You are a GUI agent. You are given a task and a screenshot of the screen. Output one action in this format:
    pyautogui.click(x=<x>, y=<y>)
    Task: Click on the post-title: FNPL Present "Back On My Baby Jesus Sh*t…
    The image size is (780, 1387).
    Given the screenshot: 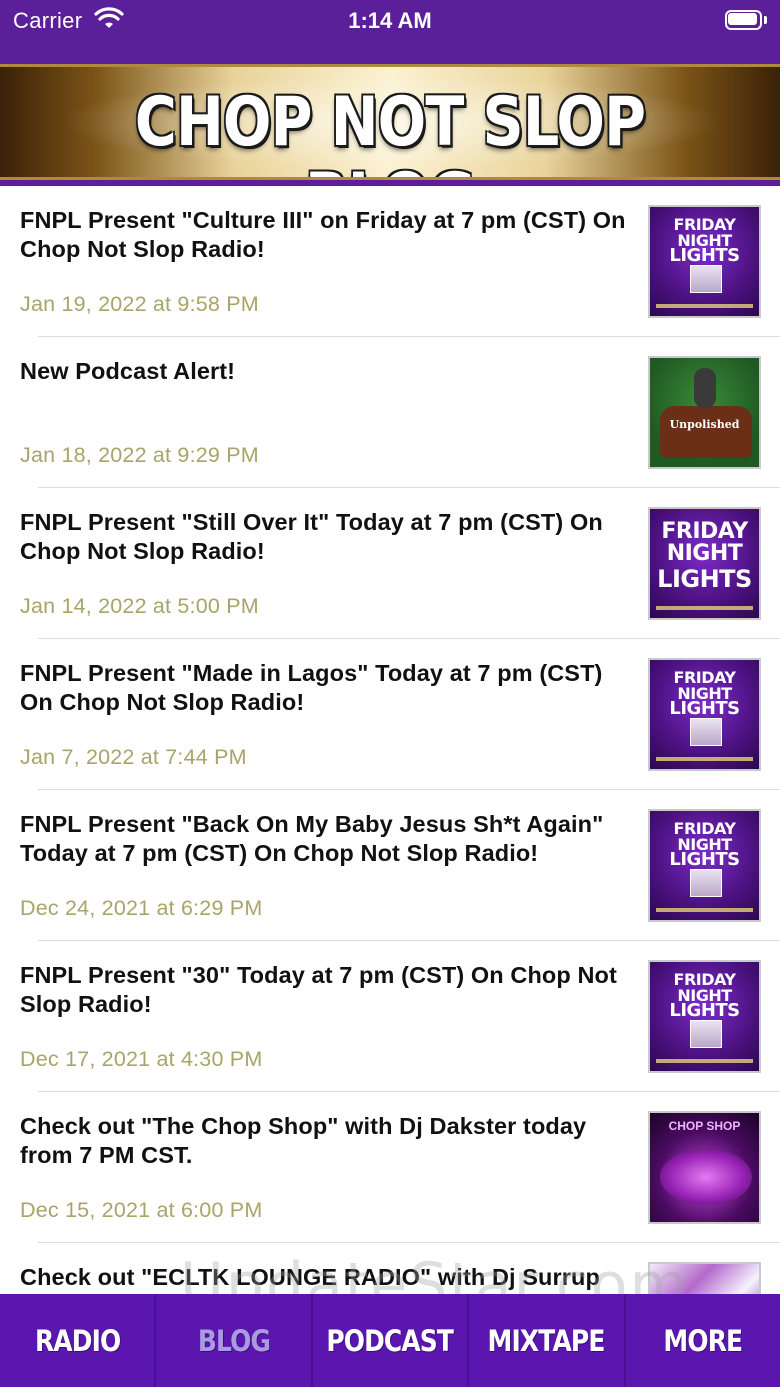 What is the action you would take?
    pyautogui.click(x=312, y=838)
    